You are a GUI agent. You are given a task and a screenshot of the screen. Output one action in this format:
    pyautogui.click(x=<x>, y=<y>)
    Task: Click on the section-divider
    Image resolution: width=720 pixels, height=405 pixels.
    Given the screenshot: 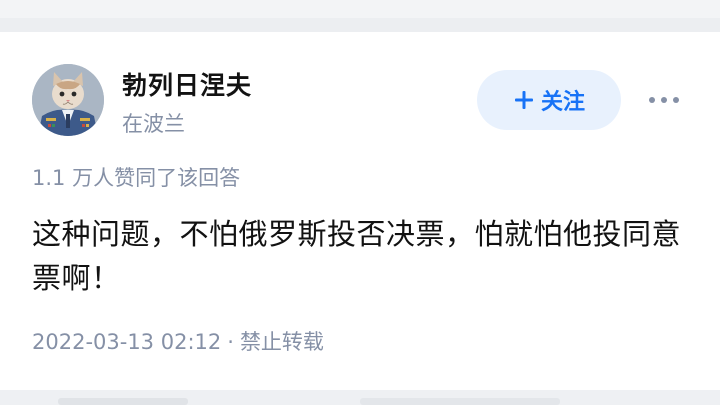 What is the action you would take?
    pyautogui.click(x=360, y=25)
    